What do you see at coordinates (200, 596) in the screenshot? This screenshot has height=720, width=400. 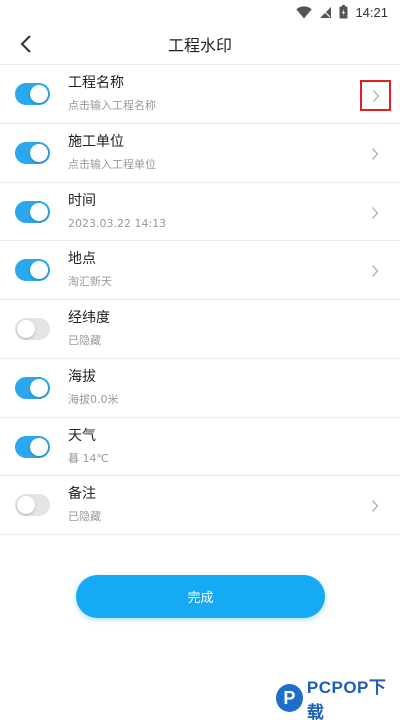 I see `done-button: 完成` at bounding box center [200, 596].